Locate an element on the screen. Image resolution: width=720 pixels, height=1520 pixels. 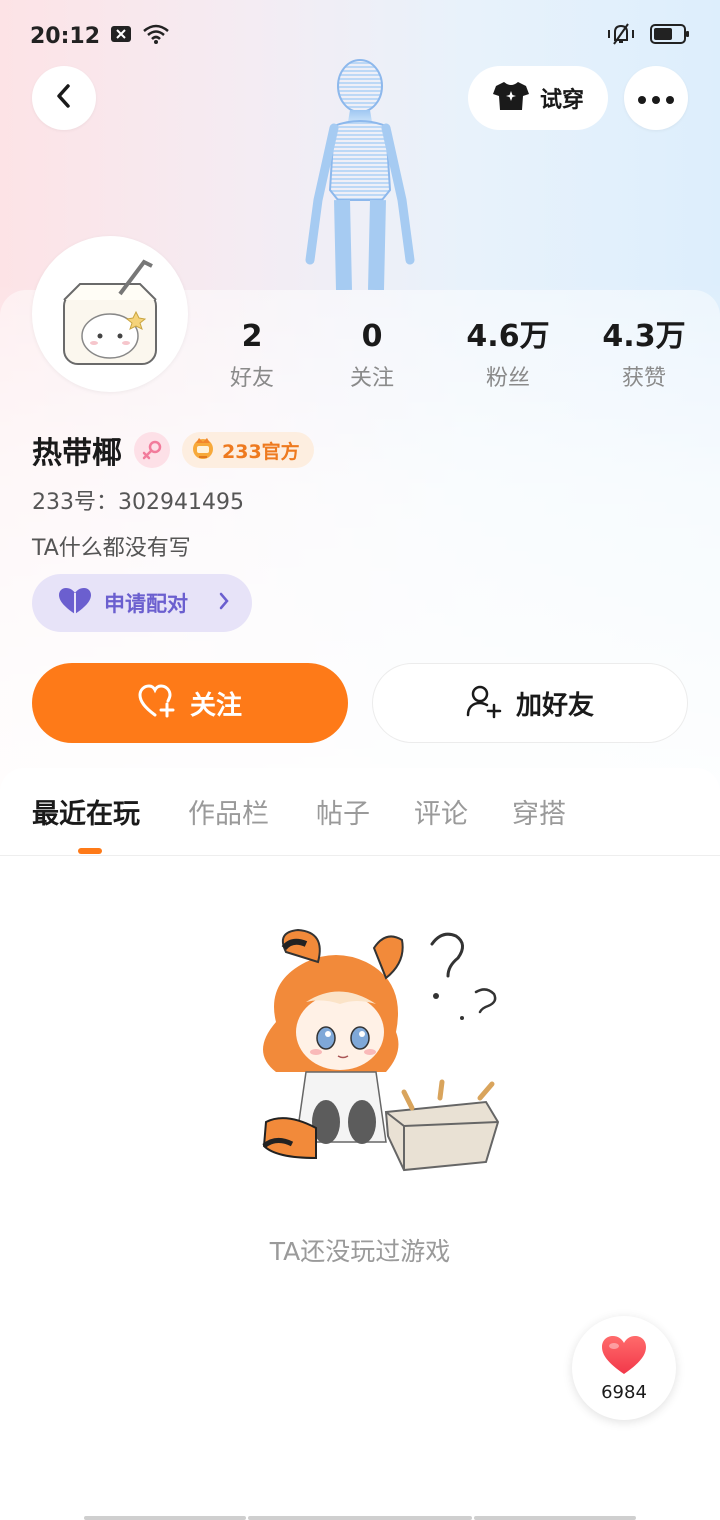
stat-label: 粉丝 is located at coordinates (507, 378).